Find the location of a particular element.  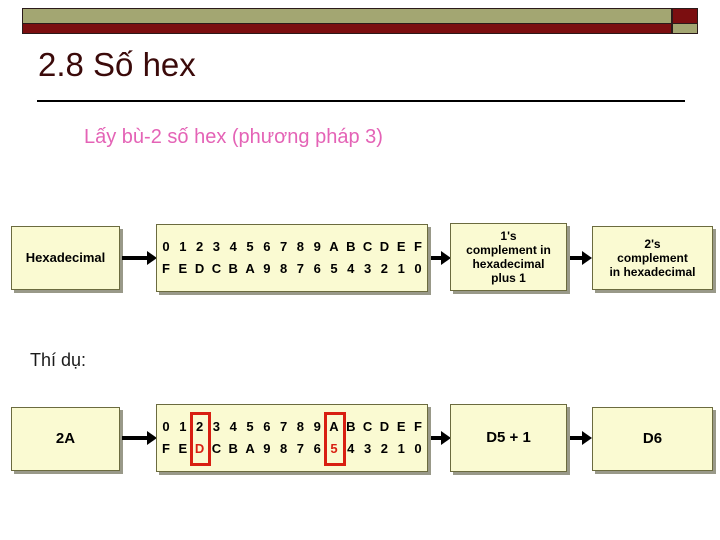

row1-step-line-0: 1's is located at coordinates (508, 235).